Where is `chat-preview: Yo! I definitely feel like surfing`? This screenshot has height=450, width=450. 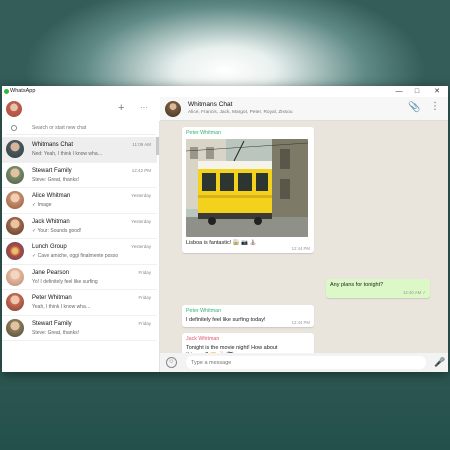
chat-preview: Yo! I definitely feel like surfing is located at coordinates (65, 281).